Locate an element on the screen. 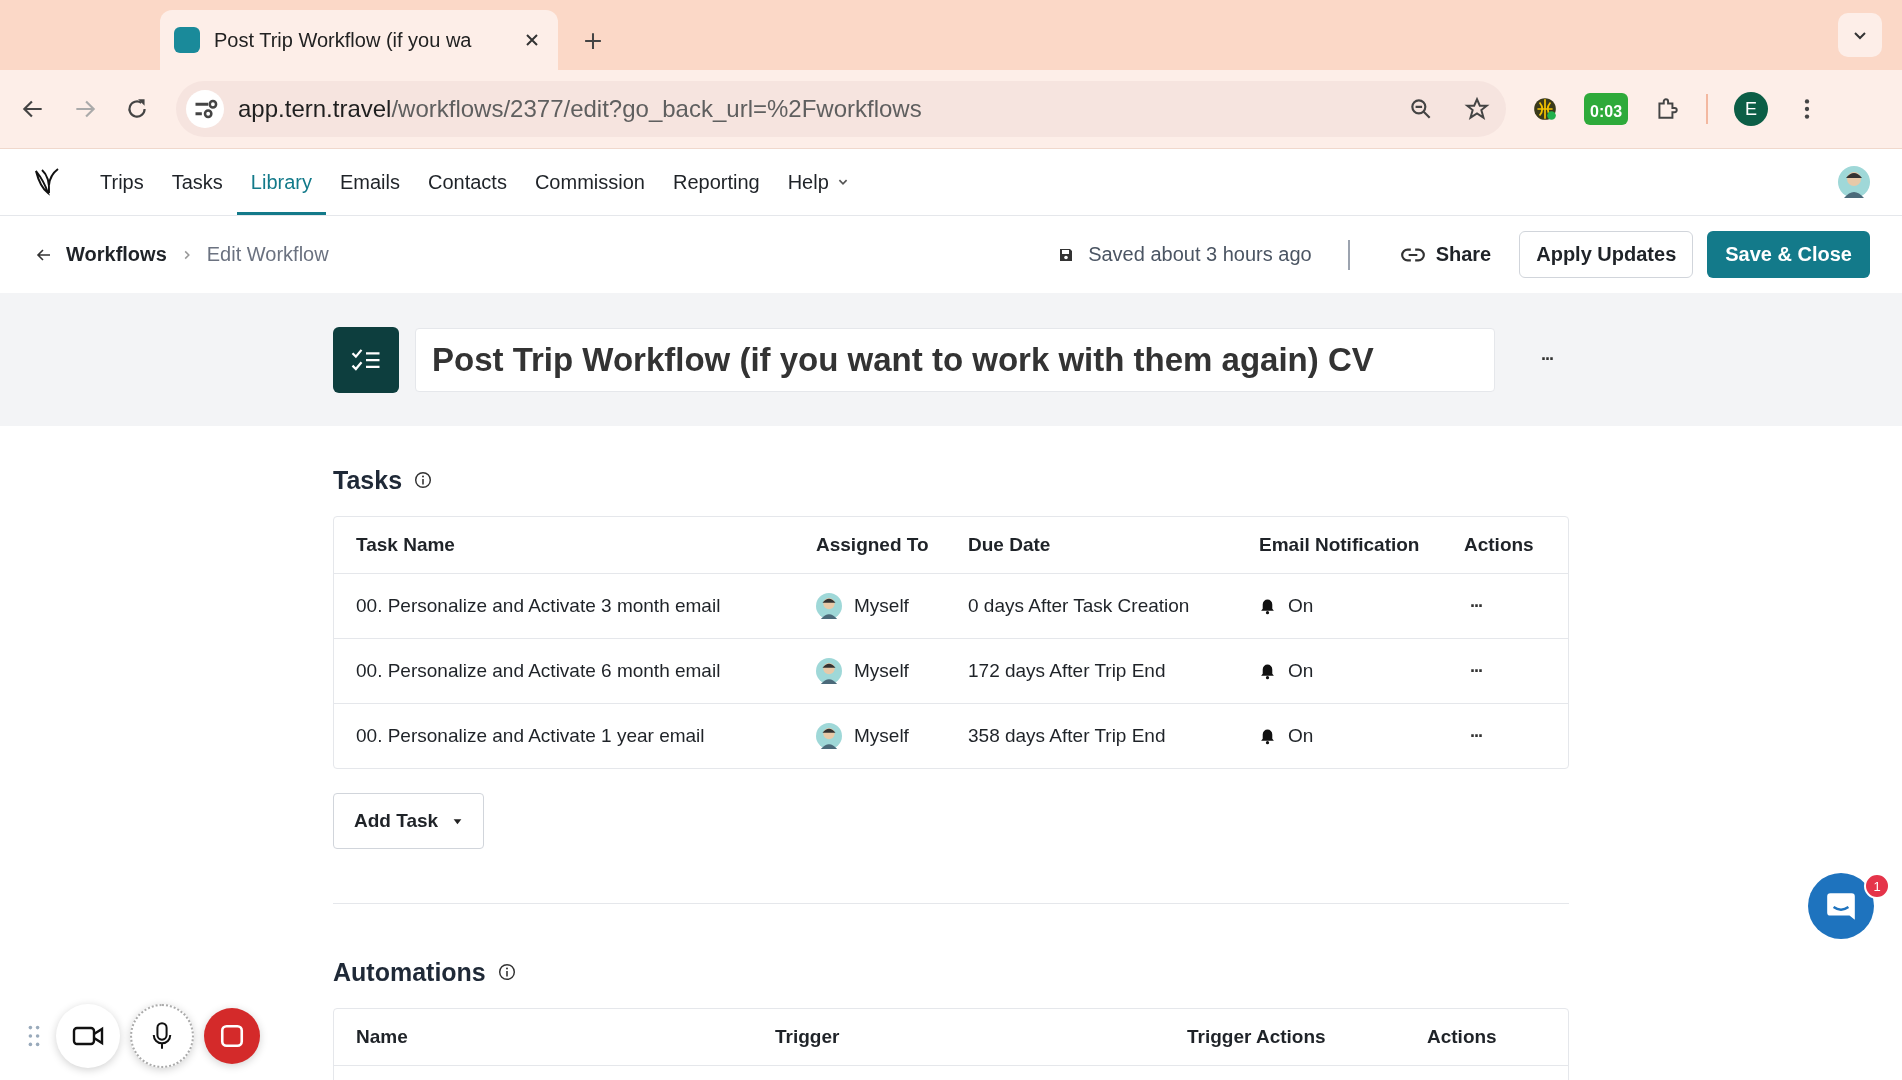  due-date: 172 days After Trip End is located at coordinates (1067, 671).